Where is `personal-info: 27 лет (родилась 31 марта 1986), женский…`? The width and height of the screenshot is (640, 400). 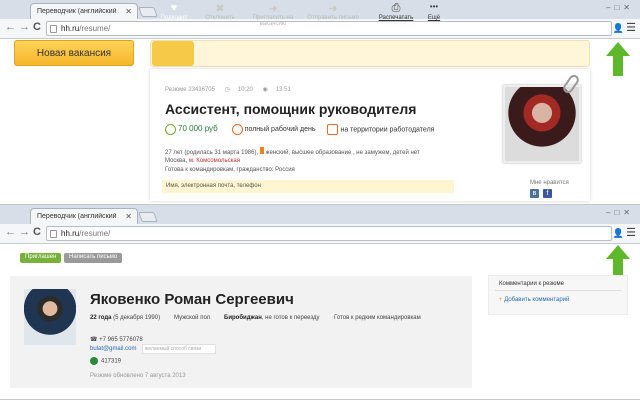 personal-info: 27 лет (родилась 31 марта 1986), женский… is located at coordinates (292, 151).